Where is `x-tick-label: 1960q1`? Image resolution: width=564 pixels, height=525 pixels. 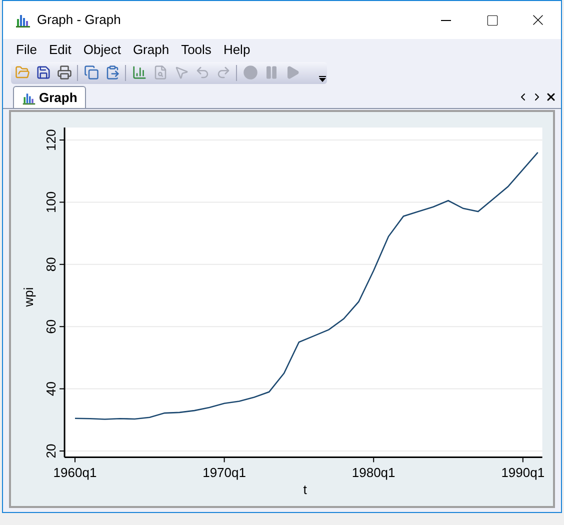
x-tick-label: 1960q1 is located at coordinates (75, 472).